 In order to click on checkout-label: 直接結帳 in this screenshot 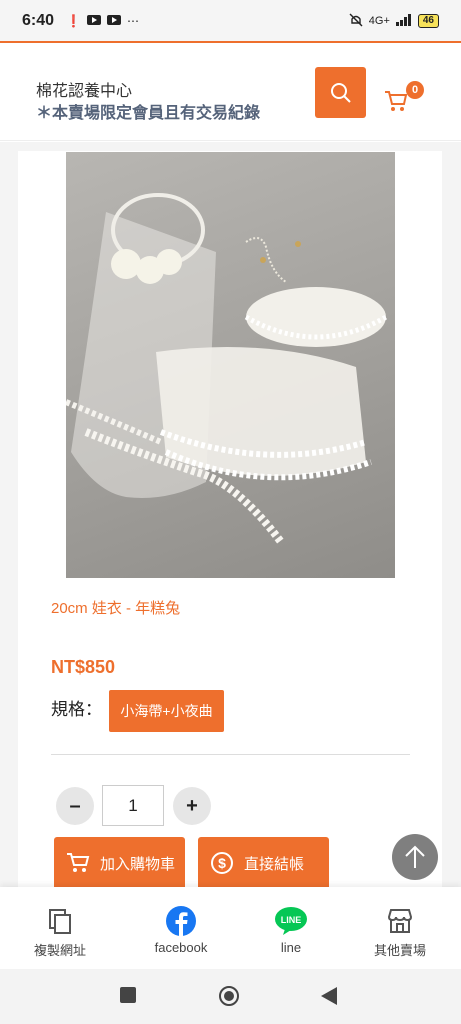, I will do `click(274, 864)`.